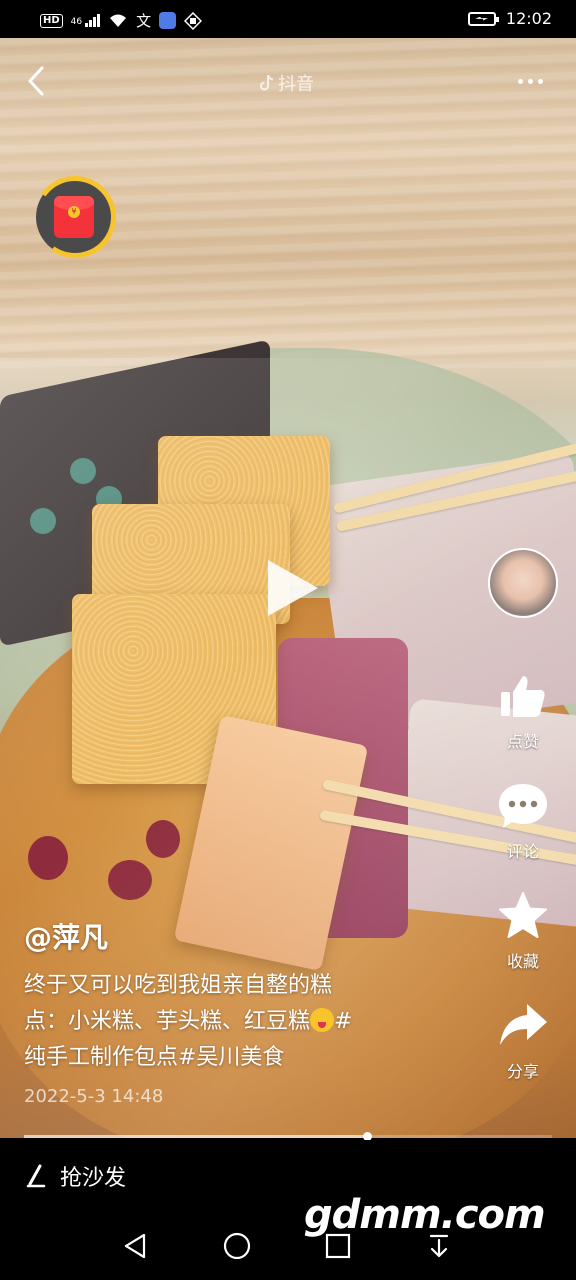 This screenshot has height=1280, width=576. What do you see at coordinates (51, 20) in the screenshot?
I see `hd-icon: HD` at bounding box center [51, 20].